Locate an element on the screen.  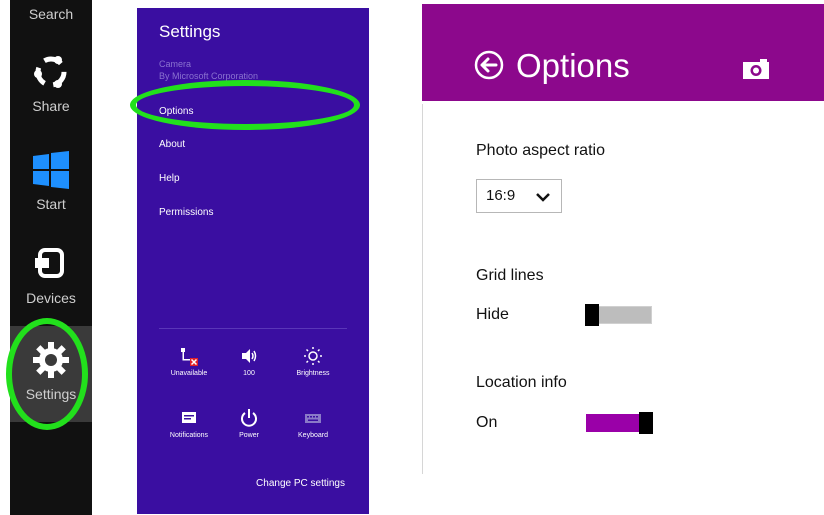
back-arrow-icon is located at coordinates (489, 65).